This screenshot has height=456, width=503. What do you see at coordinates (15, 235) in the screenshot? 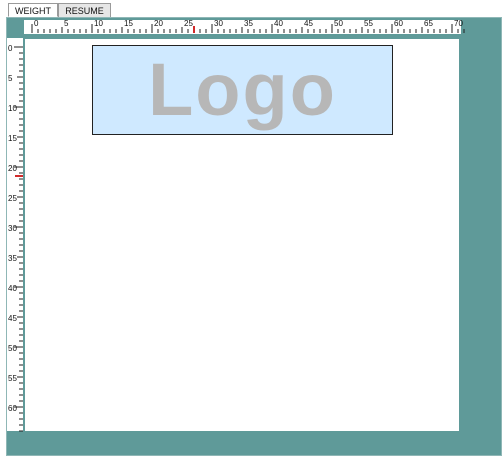
I see `vertical-ruler: 0 5 10 15 20 25 30 35 40 45 50 55 60` at bounding box center [15, 235].